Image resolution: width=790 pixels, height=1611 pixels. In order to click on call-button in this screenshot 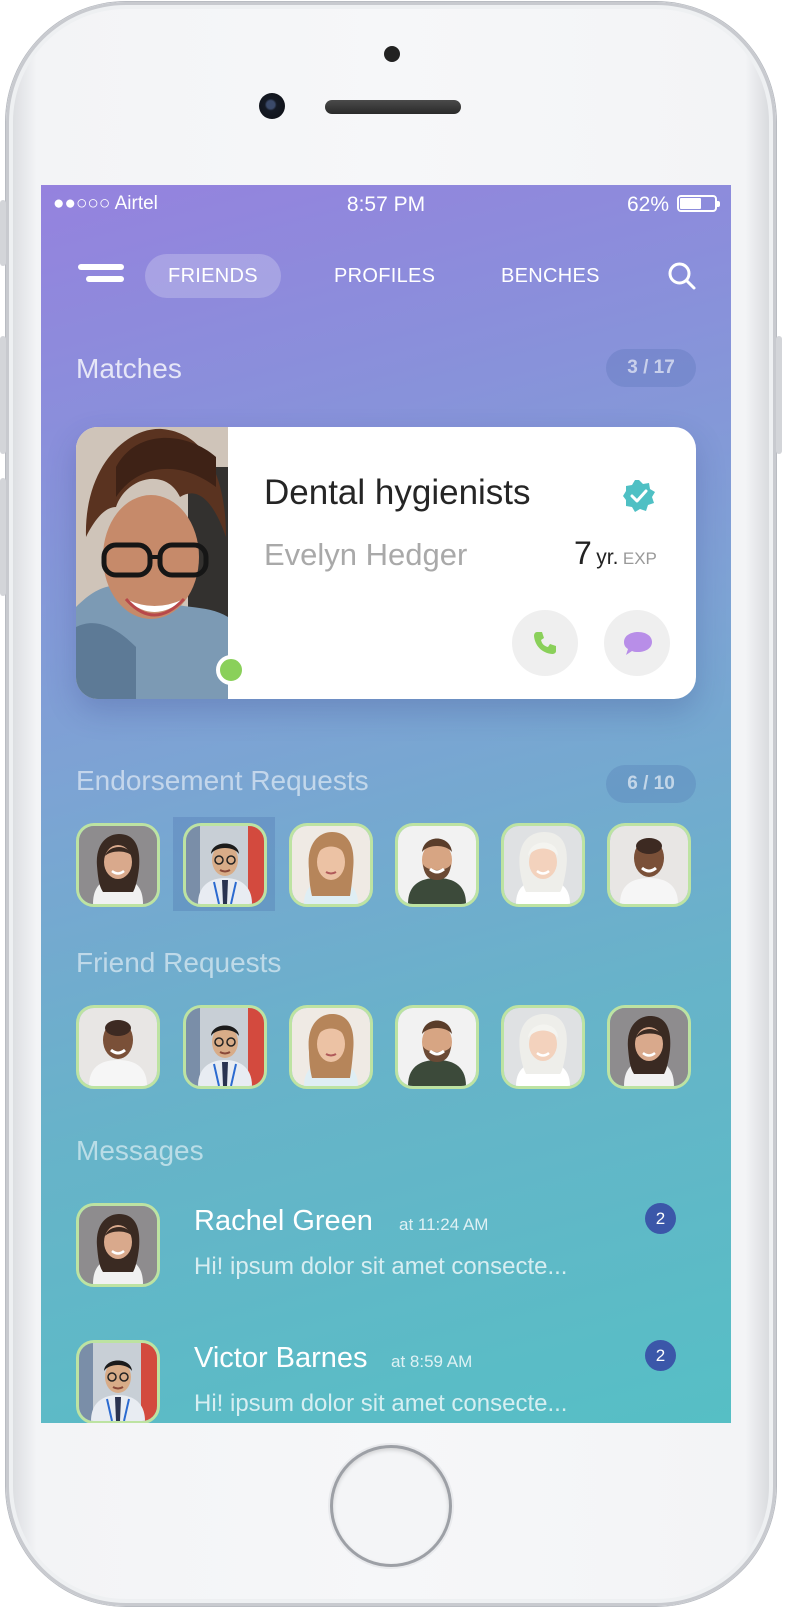, I will do `click(545, 643)`.